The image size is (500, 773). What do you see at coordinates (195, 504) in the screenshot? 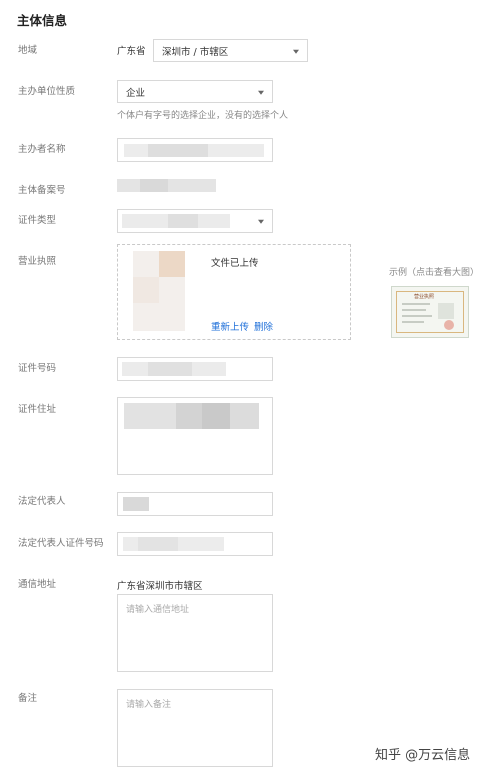
I see `legal-rep-input` at bounding box center [195, 504].